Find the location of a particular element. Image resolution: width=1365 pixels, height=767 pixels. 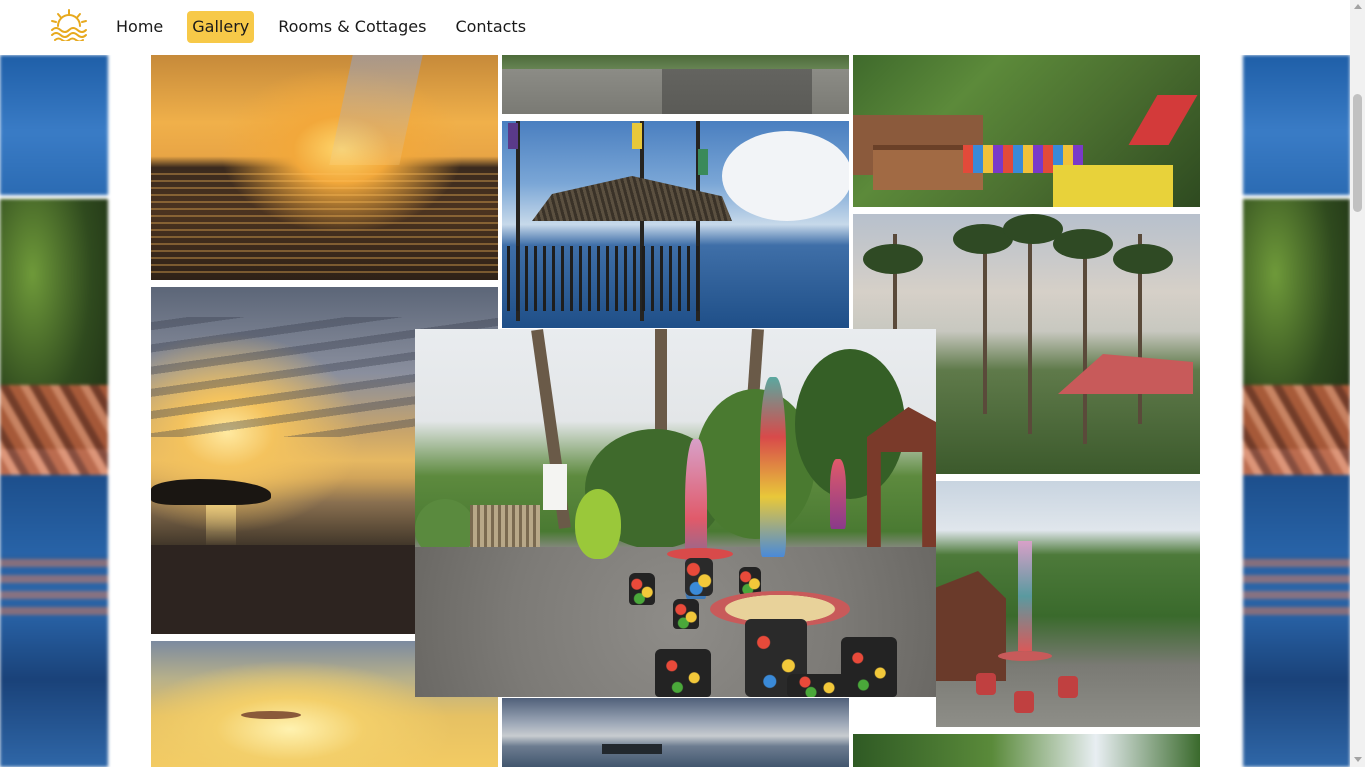

boat-at-dusk-photo is located at coordinates (675, 732).